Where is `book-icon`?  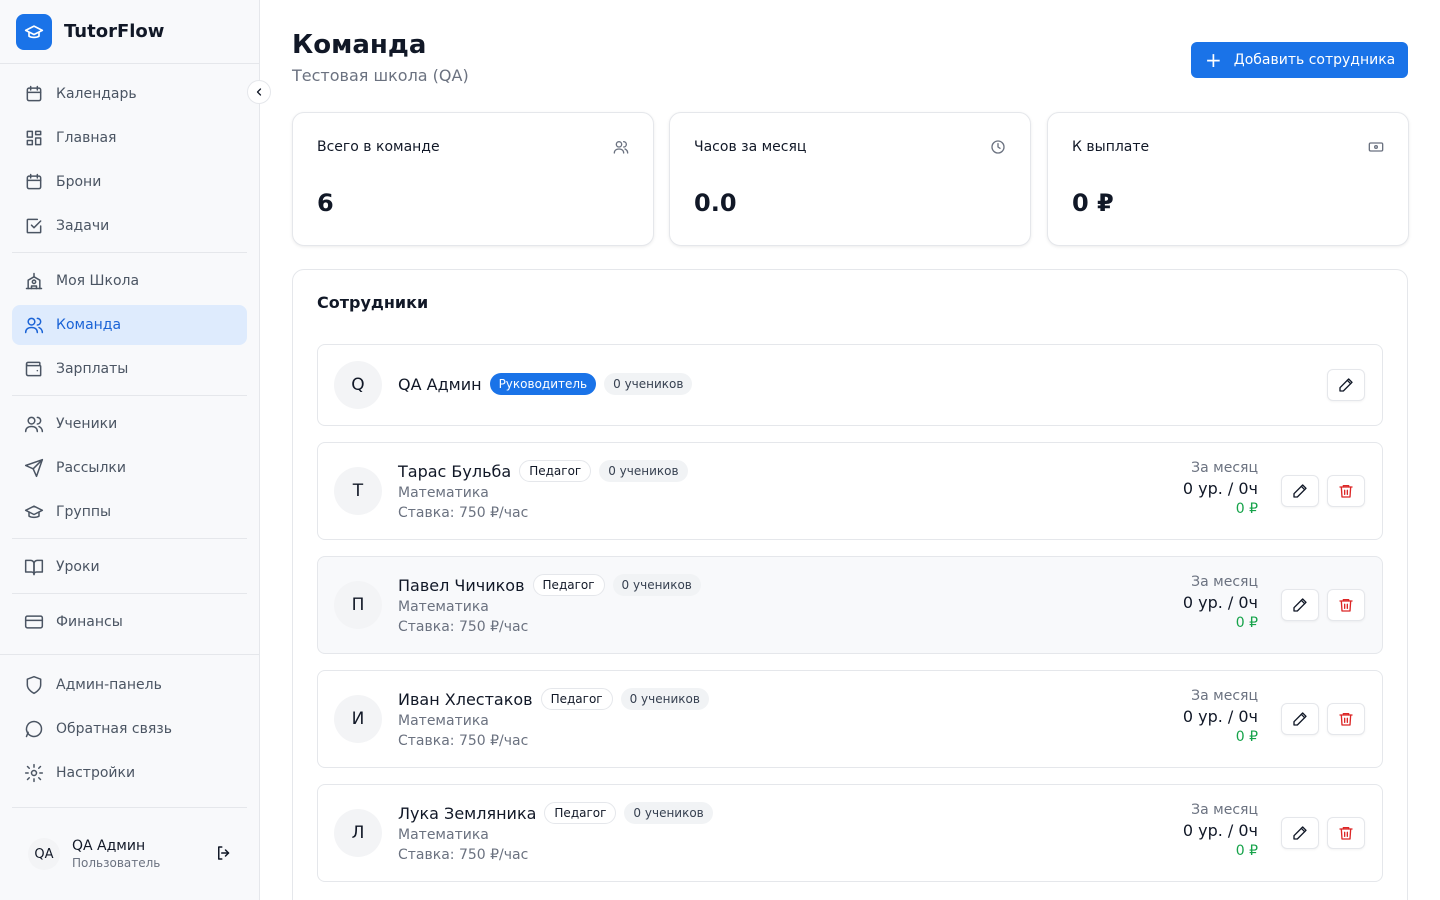
book-icon is located at coordinates (34, 567).